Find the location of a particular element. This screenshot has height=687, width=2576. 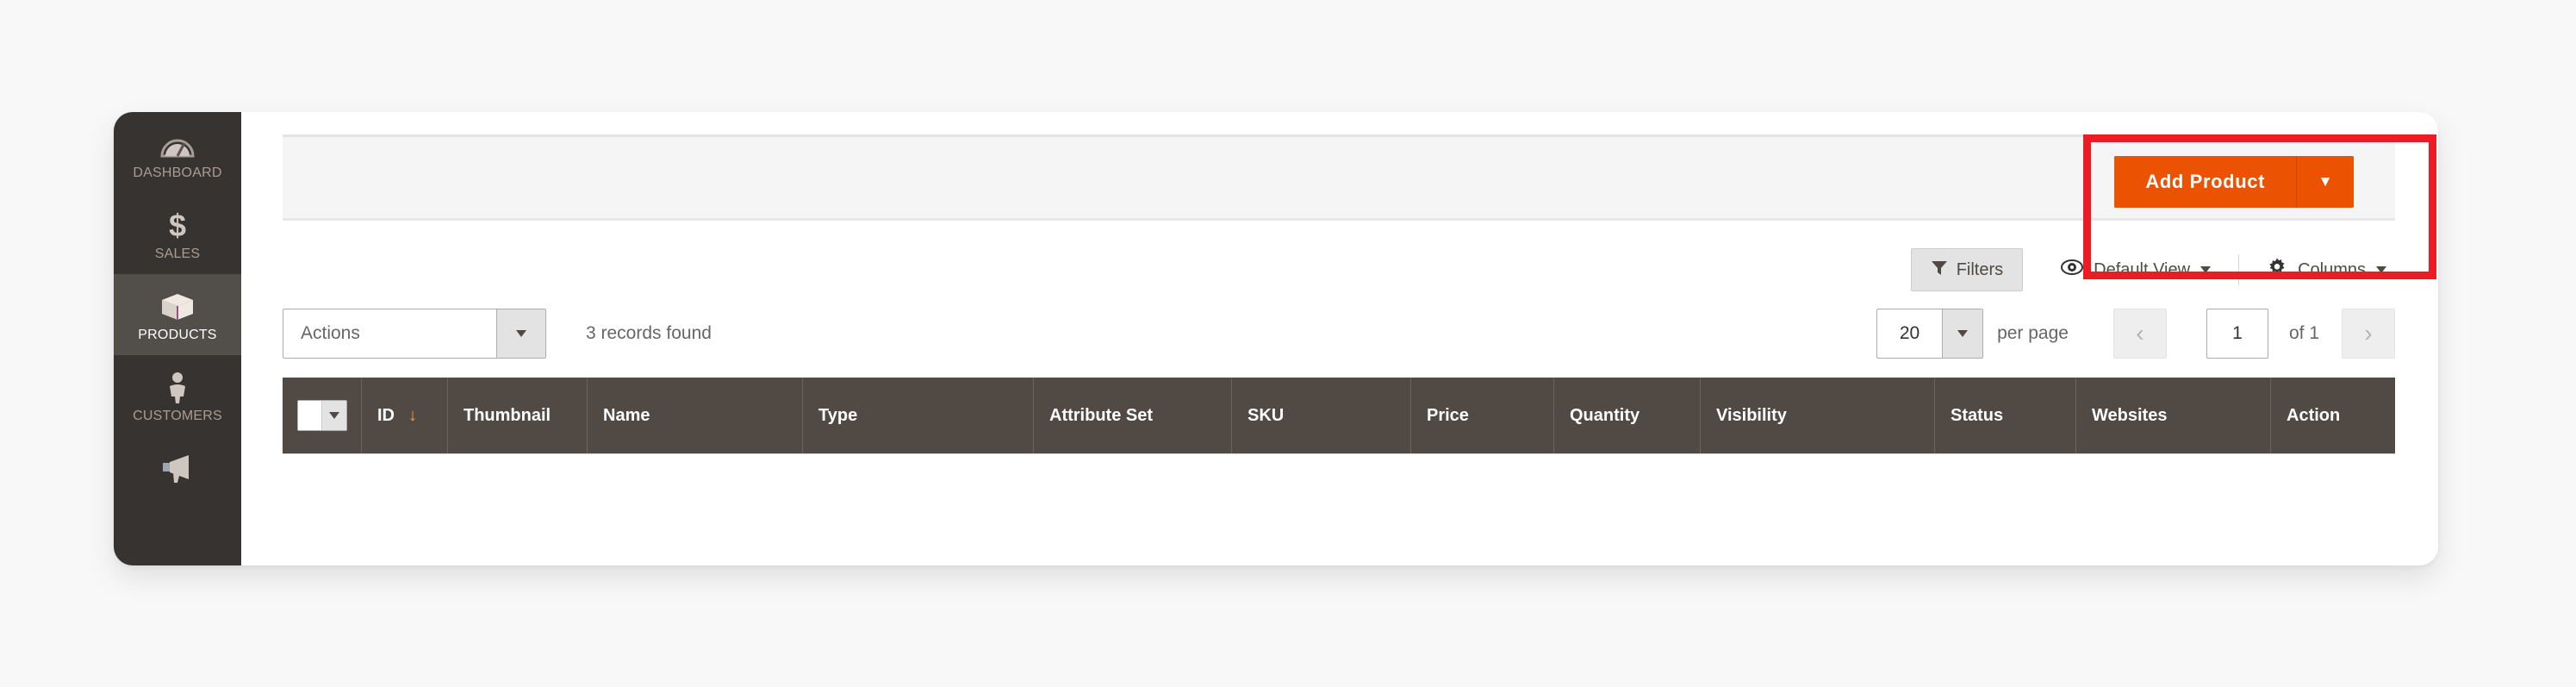

sidebar-item-dashboard: DASHBOARD is located at coordinates (178, 152).